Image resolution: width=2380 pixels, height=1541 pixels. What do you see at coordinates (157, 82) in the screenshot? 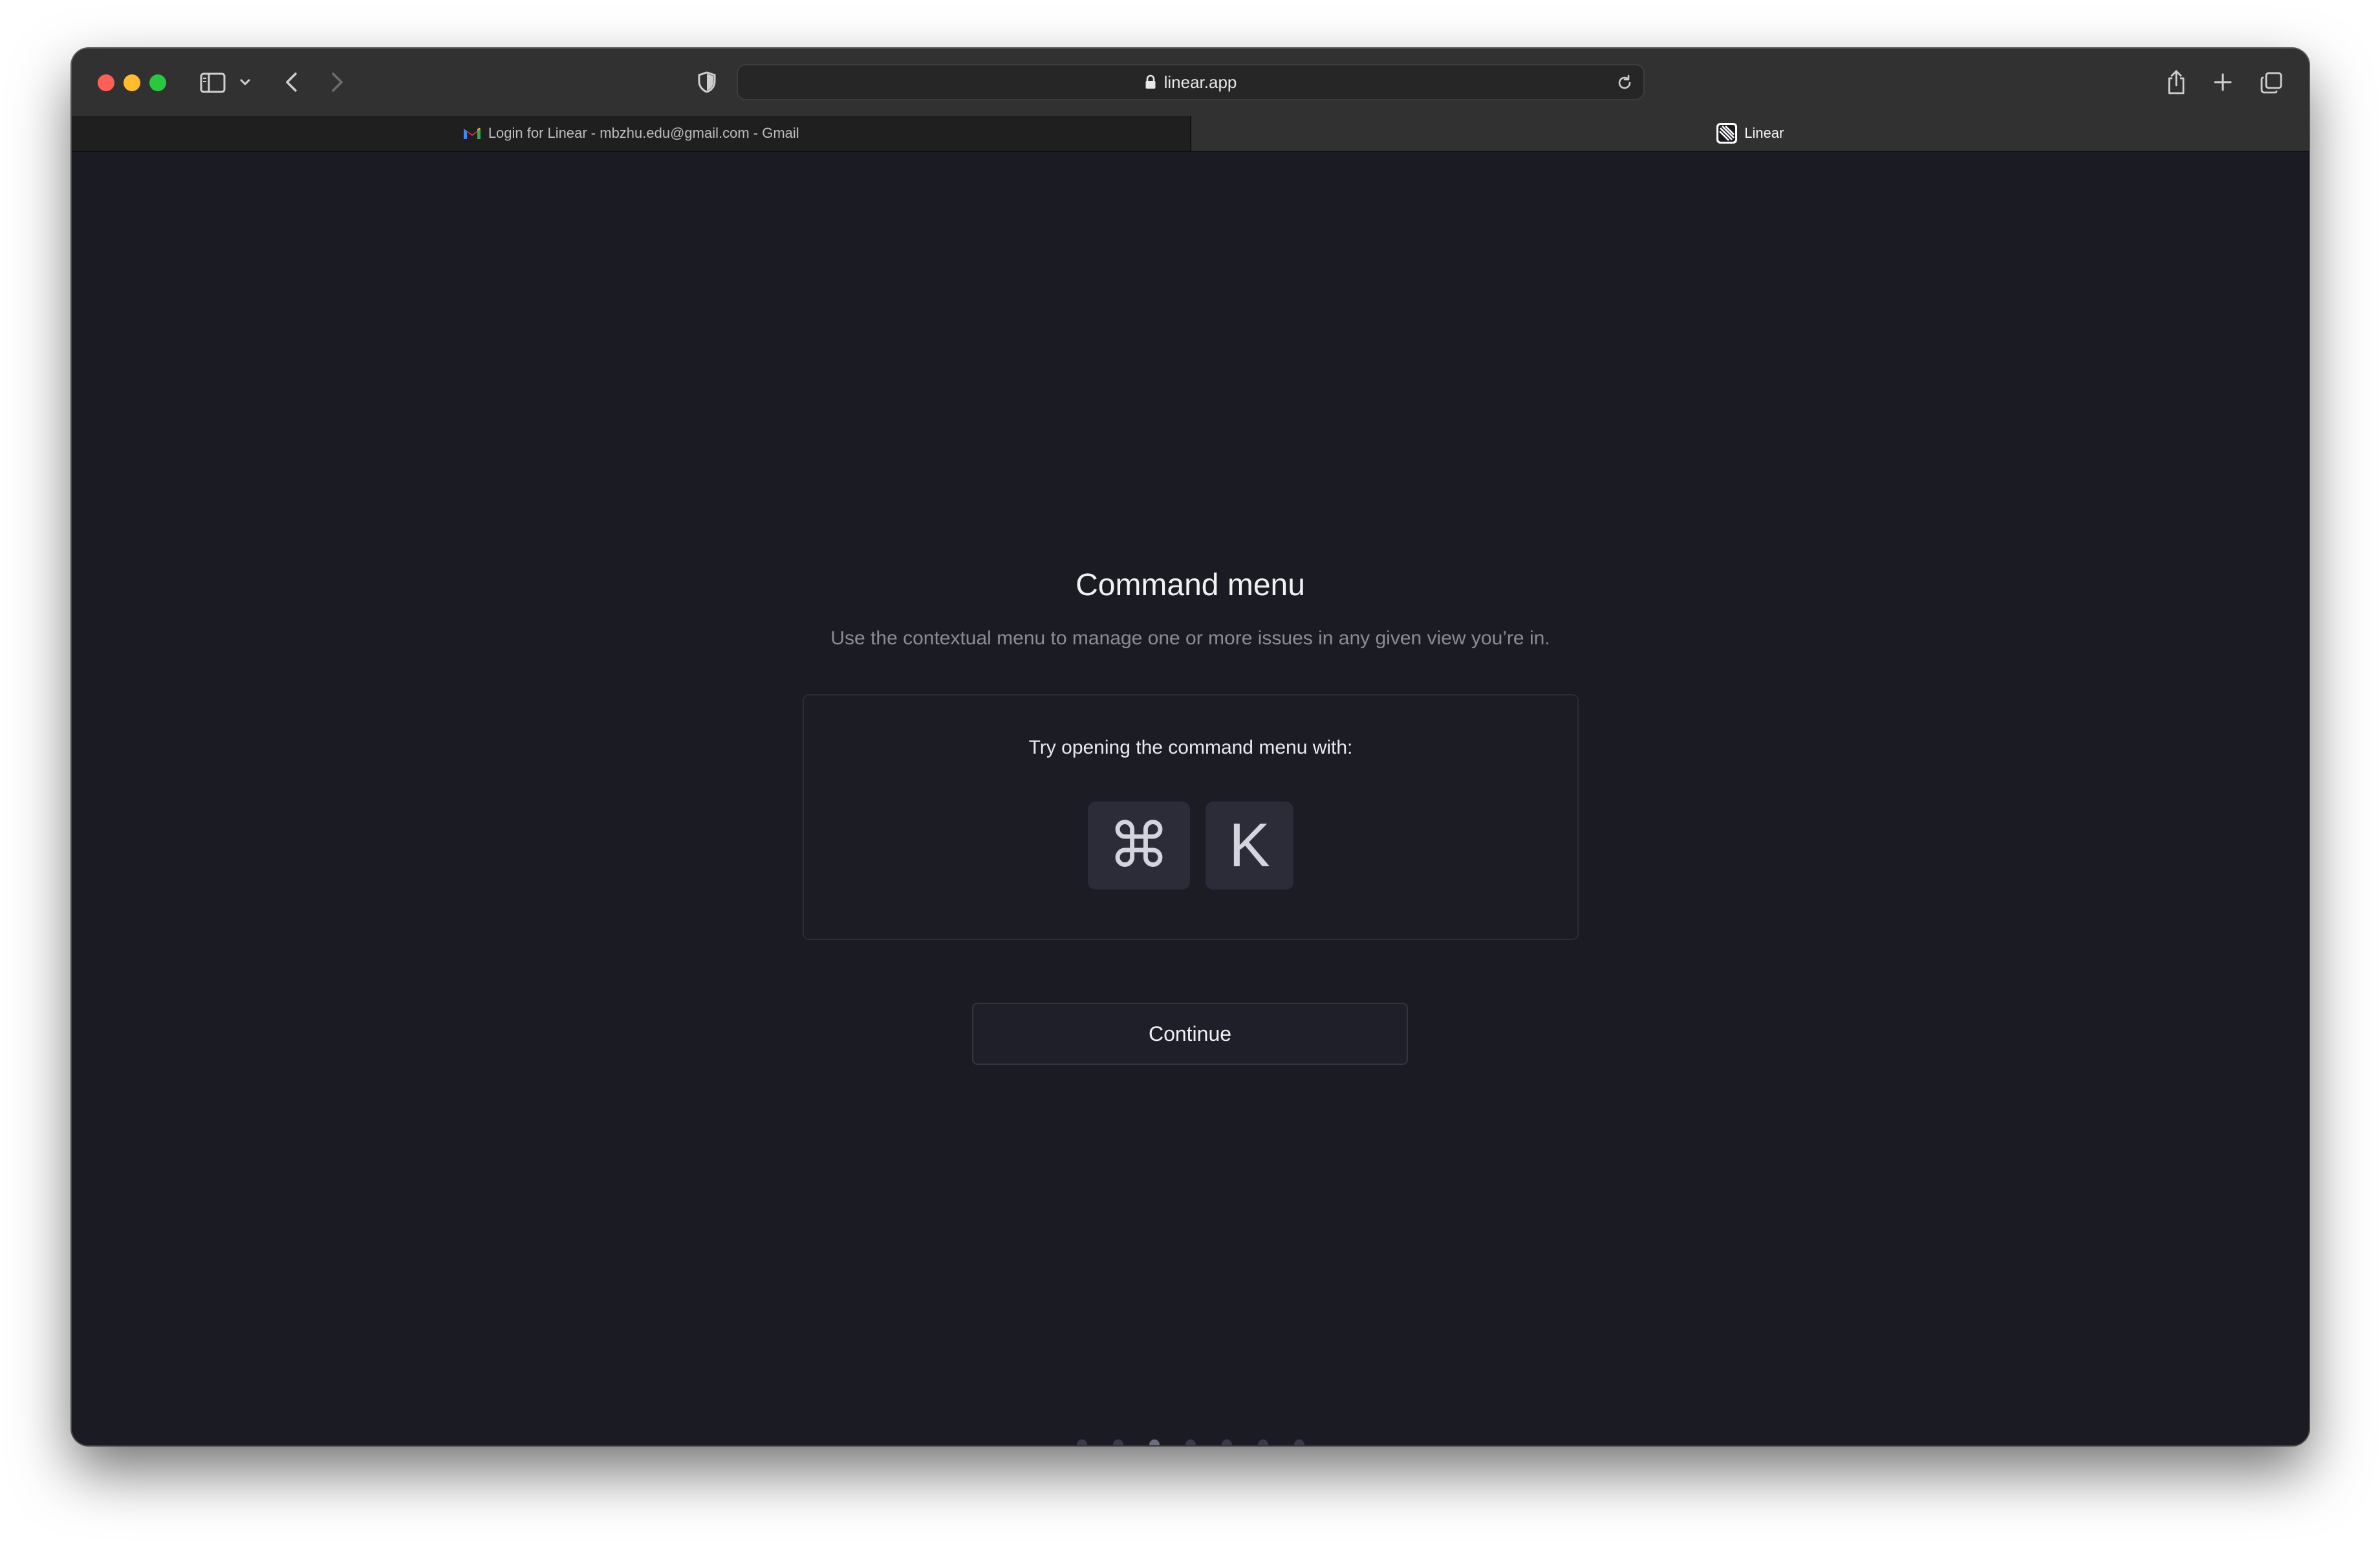
I see `zoom-window-button` at bounding box center [157, 82].